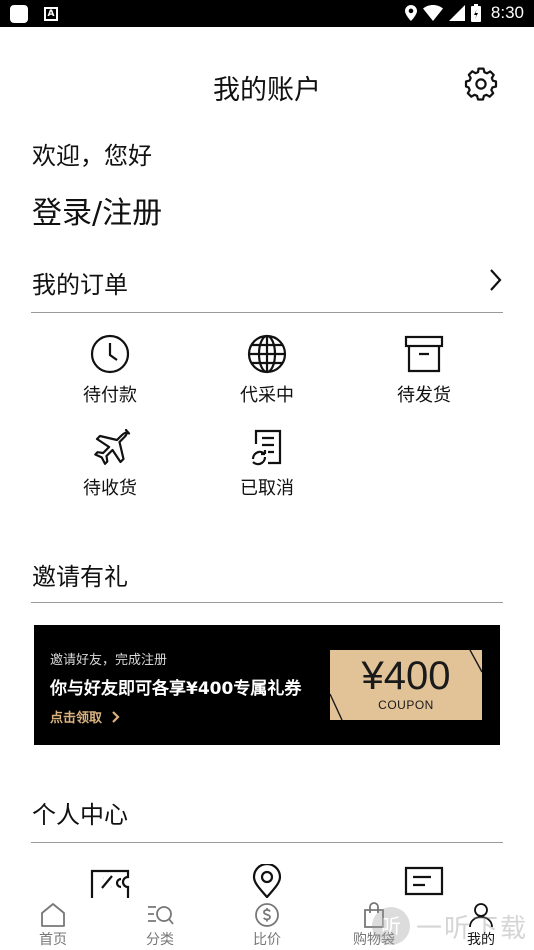 The image size is (534, 950). Describe the element at coordinates (432, 13) in the screenshot. I see `wifi-icon` at that location.